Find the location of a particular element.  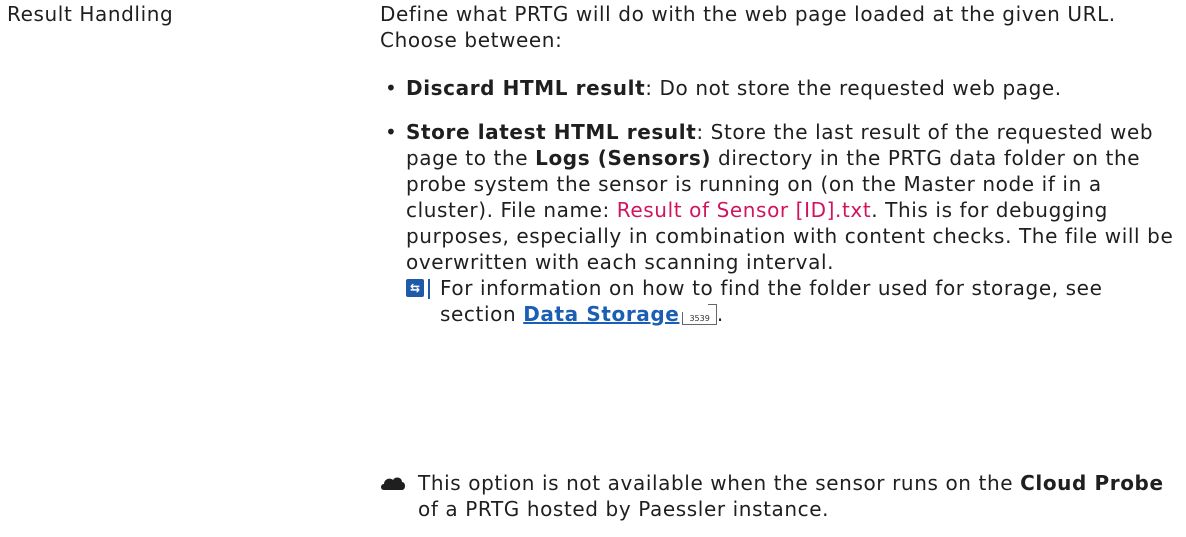

logs-directory-name: Logs (Sensors) is located at coordinates (623, 158).